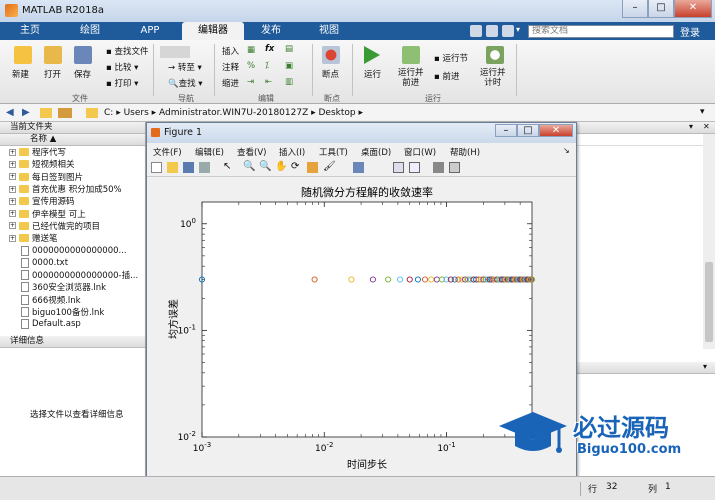 The height and width of the screenshot is (500, 715). Describe the element at coordinates (185, 83) in the screenshot. I see `find-button: 🔍查找 ▾` at that location.